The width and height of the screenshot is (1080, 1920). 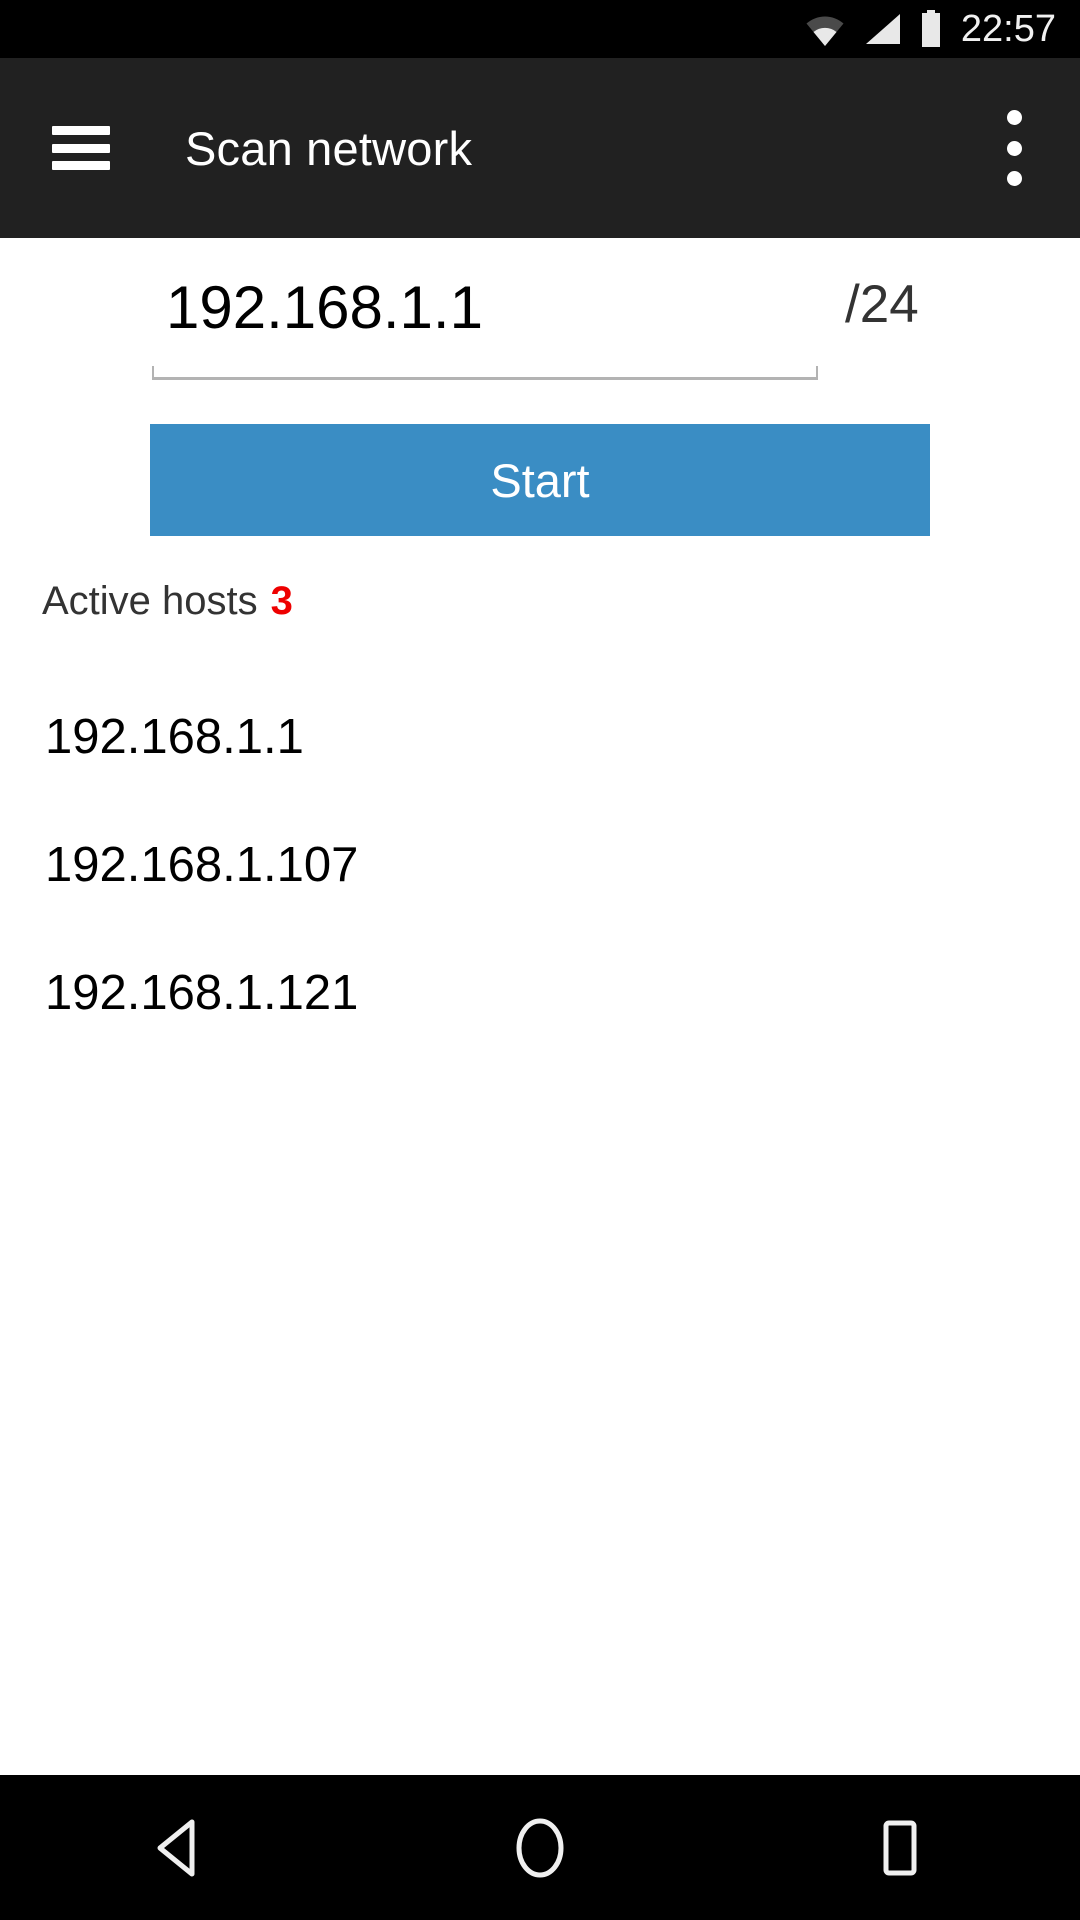 I want to click on host-ip: 192.168.1.107, so click(x=202, y=865).